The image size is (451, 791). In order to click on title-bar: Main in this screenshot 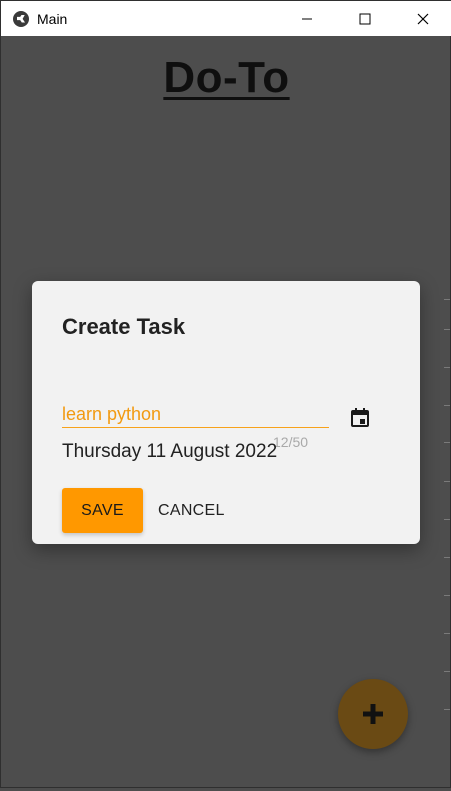, I will do `click(226, 18)`.